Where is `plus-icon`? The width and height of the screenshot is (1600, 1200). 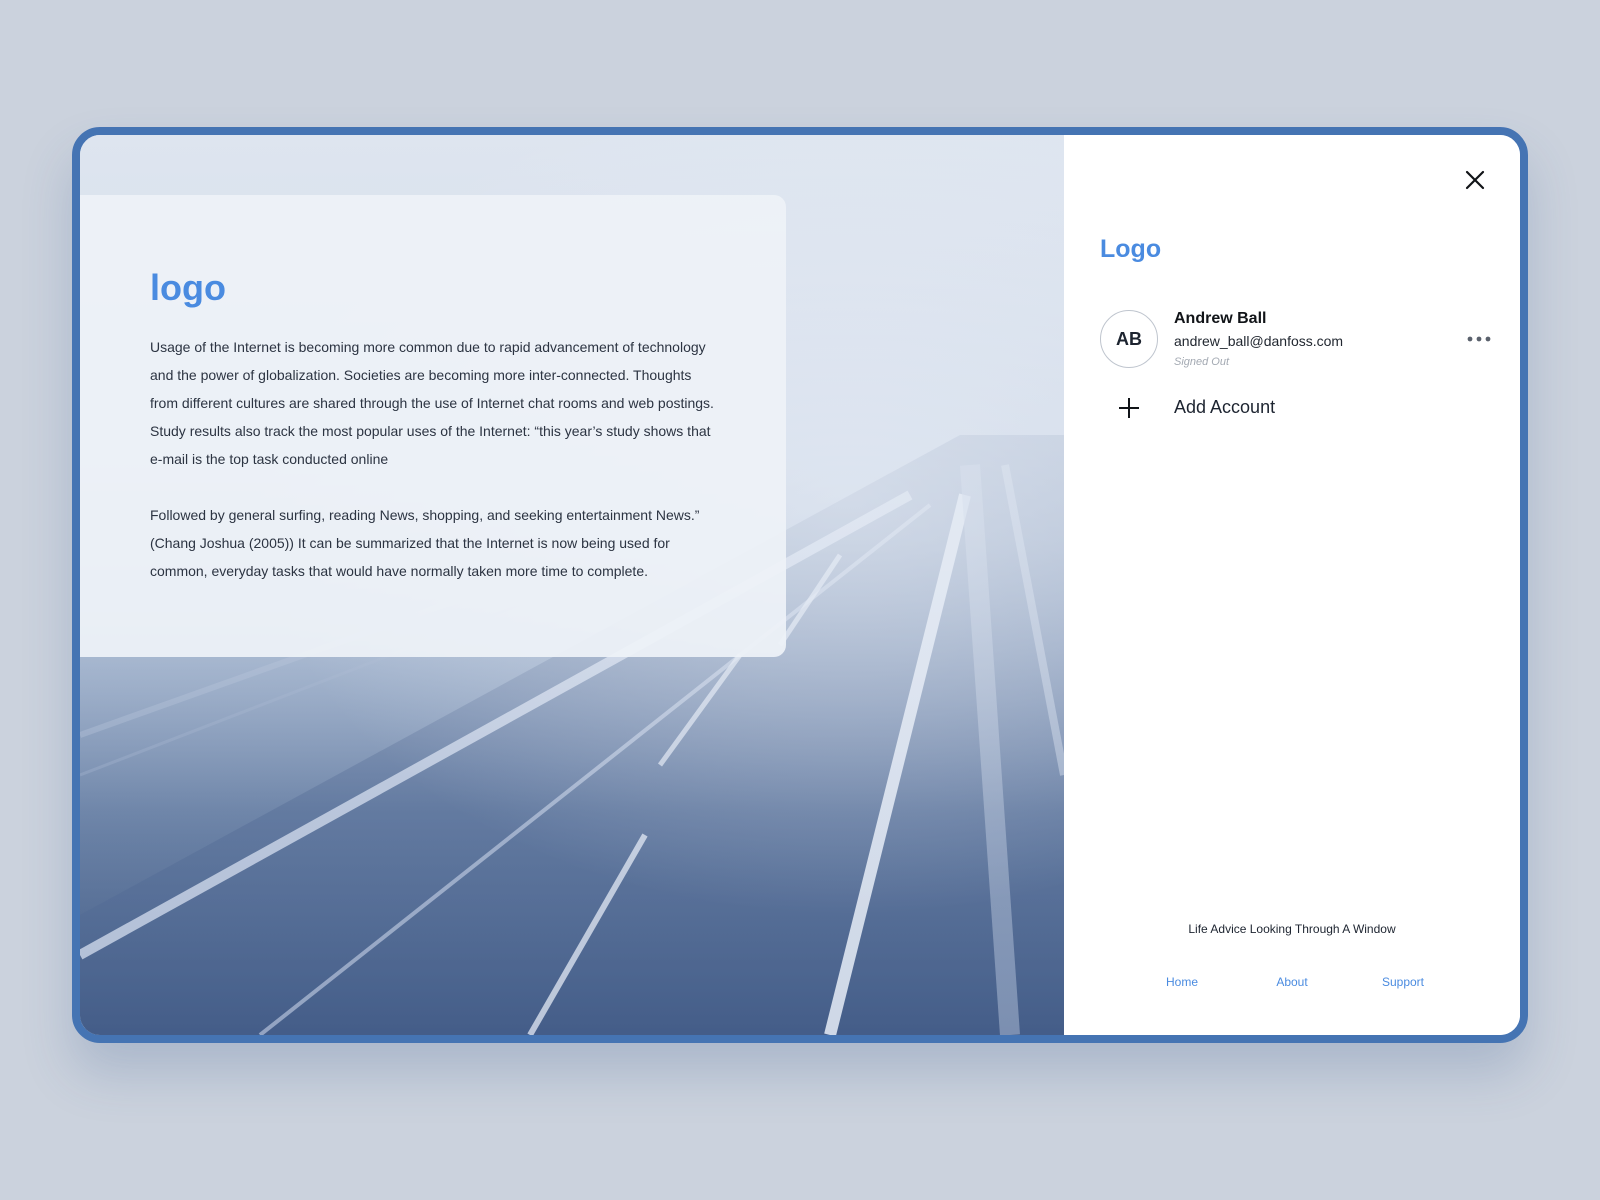 plus-icon is located at coordinates (1129, 408).